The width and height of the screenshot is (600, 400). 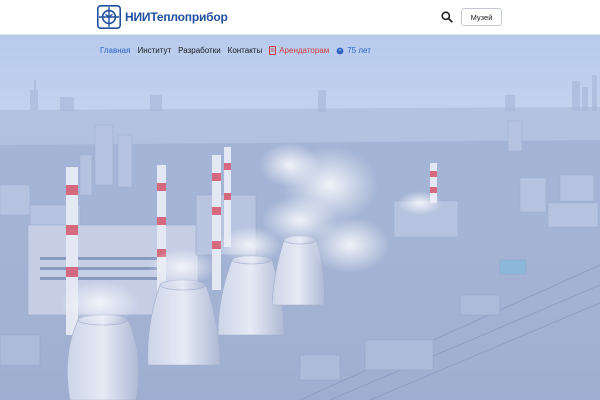 What do you see at coordinates (359, 50) in the screenshot?
I see `nav-item-75-years-label: 75 лет` at bounding box center [359, 50].